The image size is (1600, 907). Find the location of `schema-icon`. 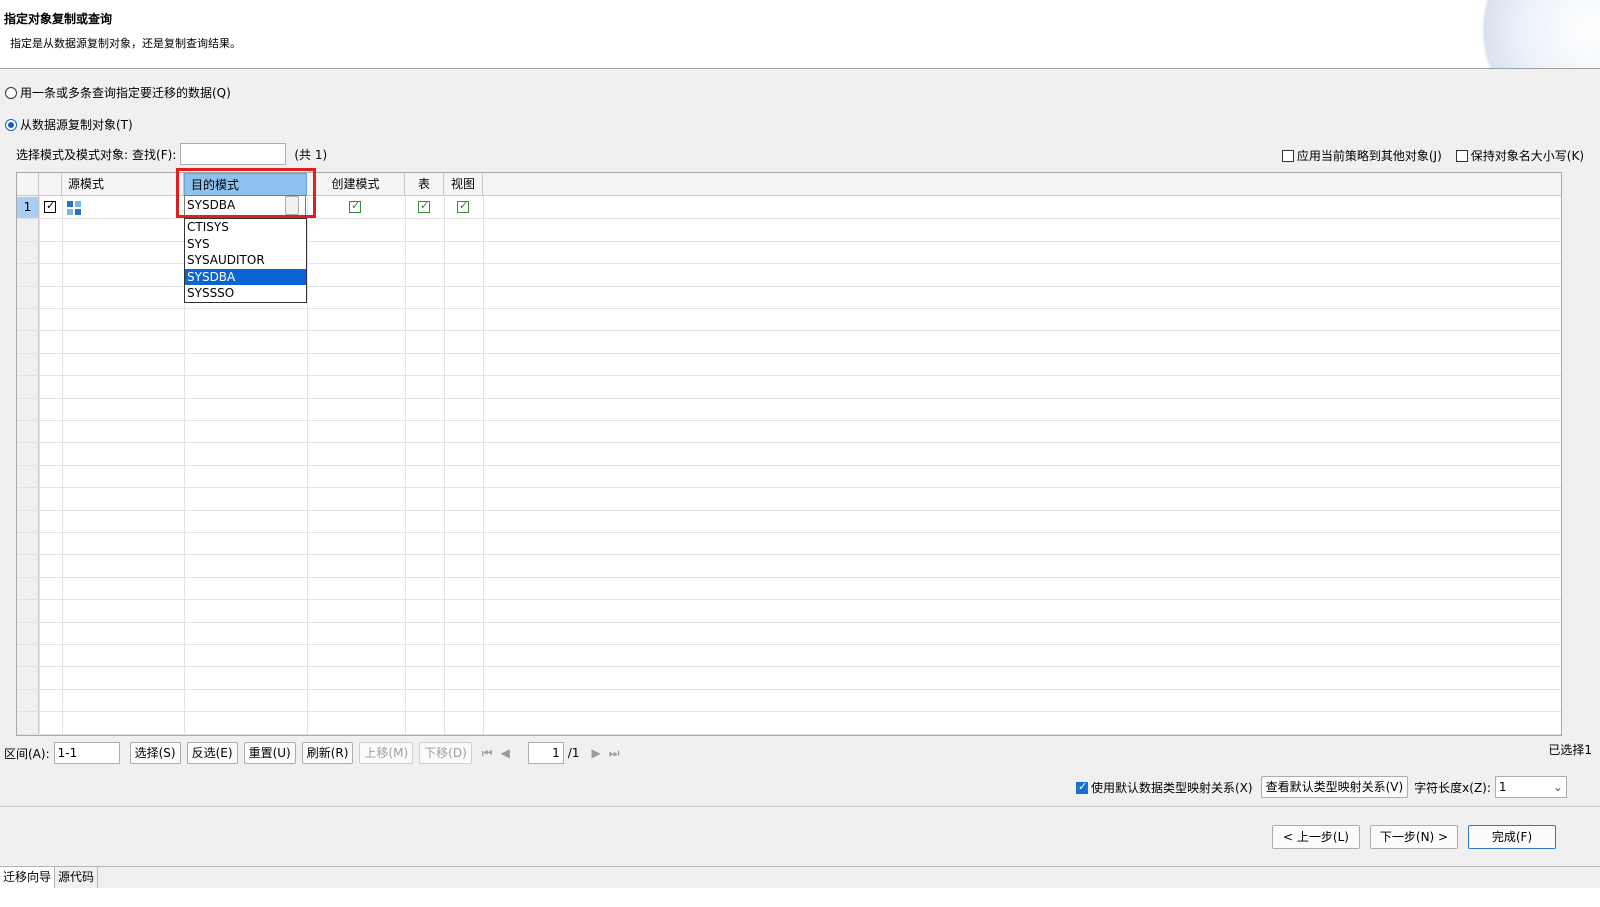

schema-icon is located at coordinates (74, 208).